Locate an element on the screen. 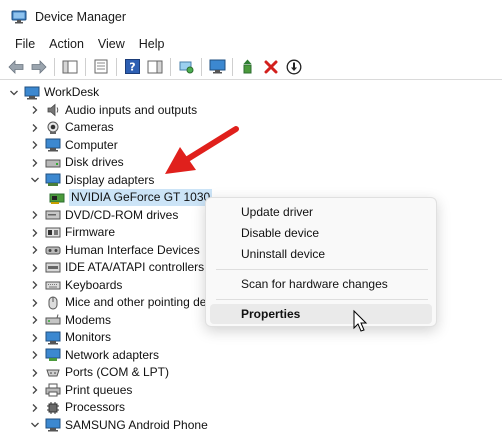  tree-item-hid: Human Interface Devices is located at coordinates (114, 251).